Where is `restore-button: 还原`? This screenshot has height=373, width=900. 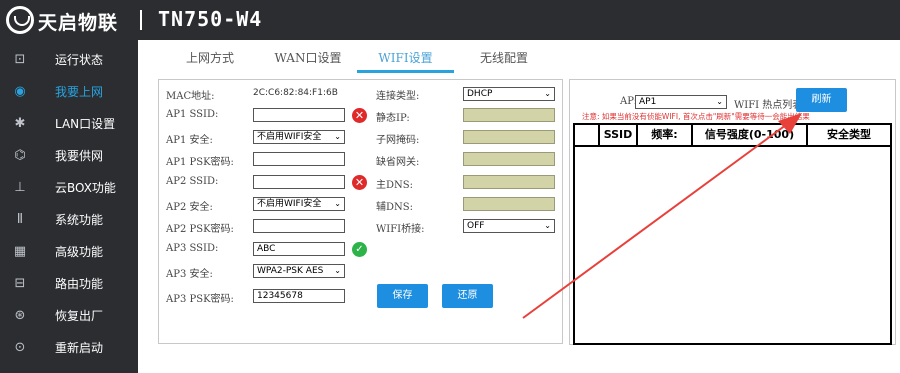 restore-button: 还原 is located at coordinates (467, 296).